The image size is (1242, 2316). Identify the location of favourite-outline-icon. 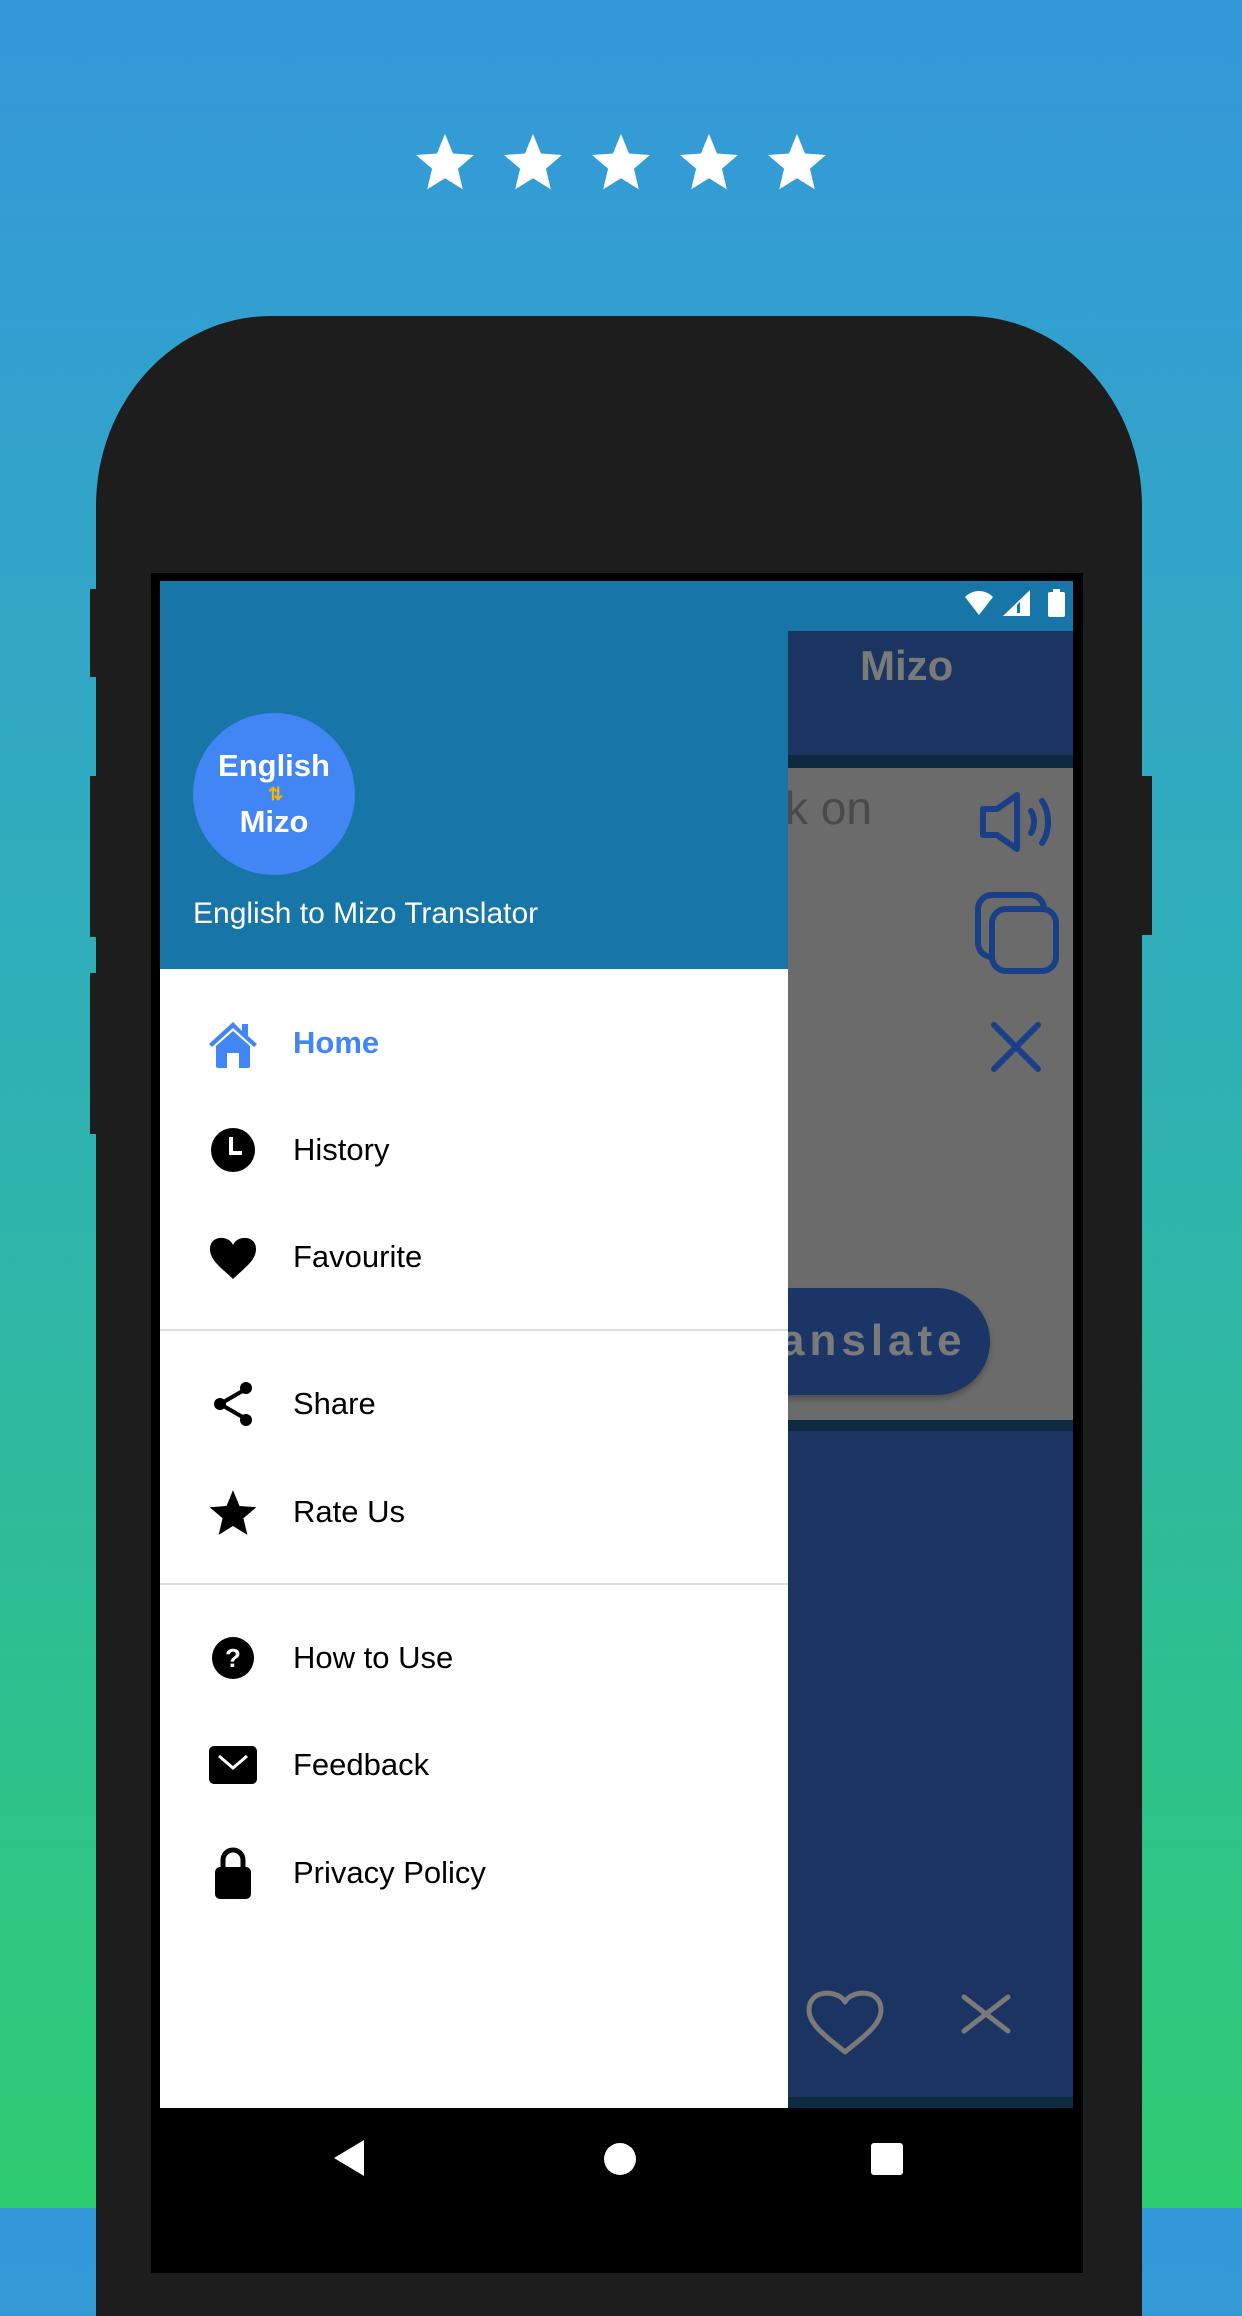
(845, 2022).